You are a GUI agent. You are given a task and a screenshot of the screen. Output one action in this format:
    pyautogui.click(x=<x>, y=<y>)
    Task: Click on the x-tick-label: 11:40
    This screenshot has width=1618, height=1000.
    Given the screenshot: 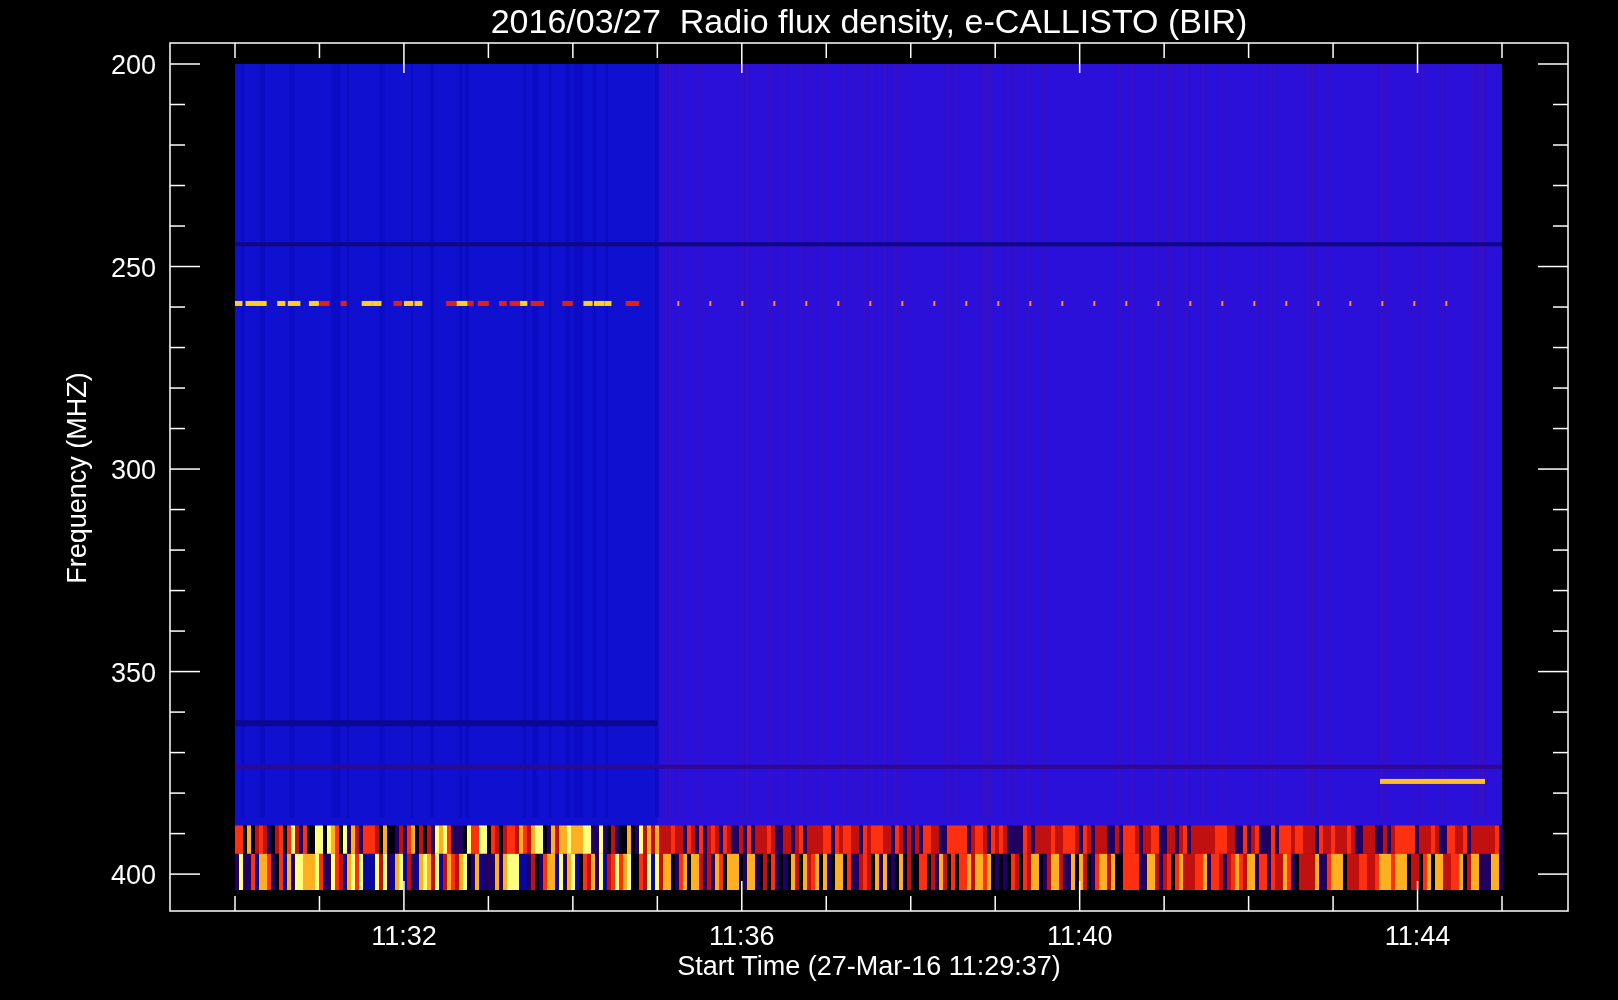 What is the action you would take?
    pyautogui.click(x=1079, y=936)
    